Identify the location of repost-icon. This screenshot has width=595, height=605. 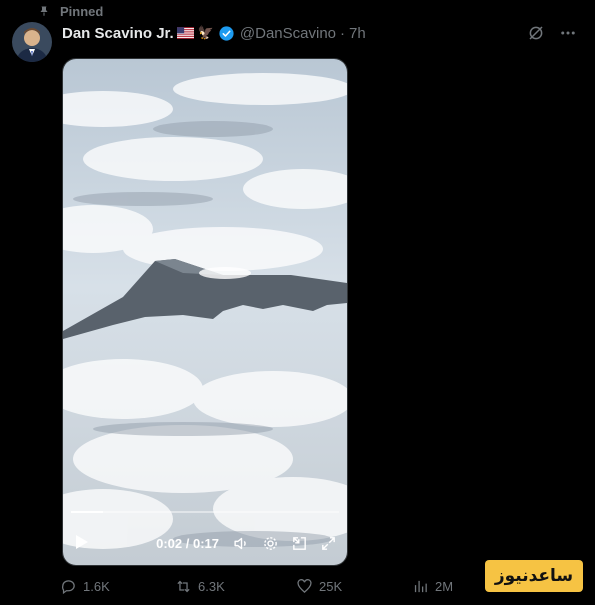
(183, 586).